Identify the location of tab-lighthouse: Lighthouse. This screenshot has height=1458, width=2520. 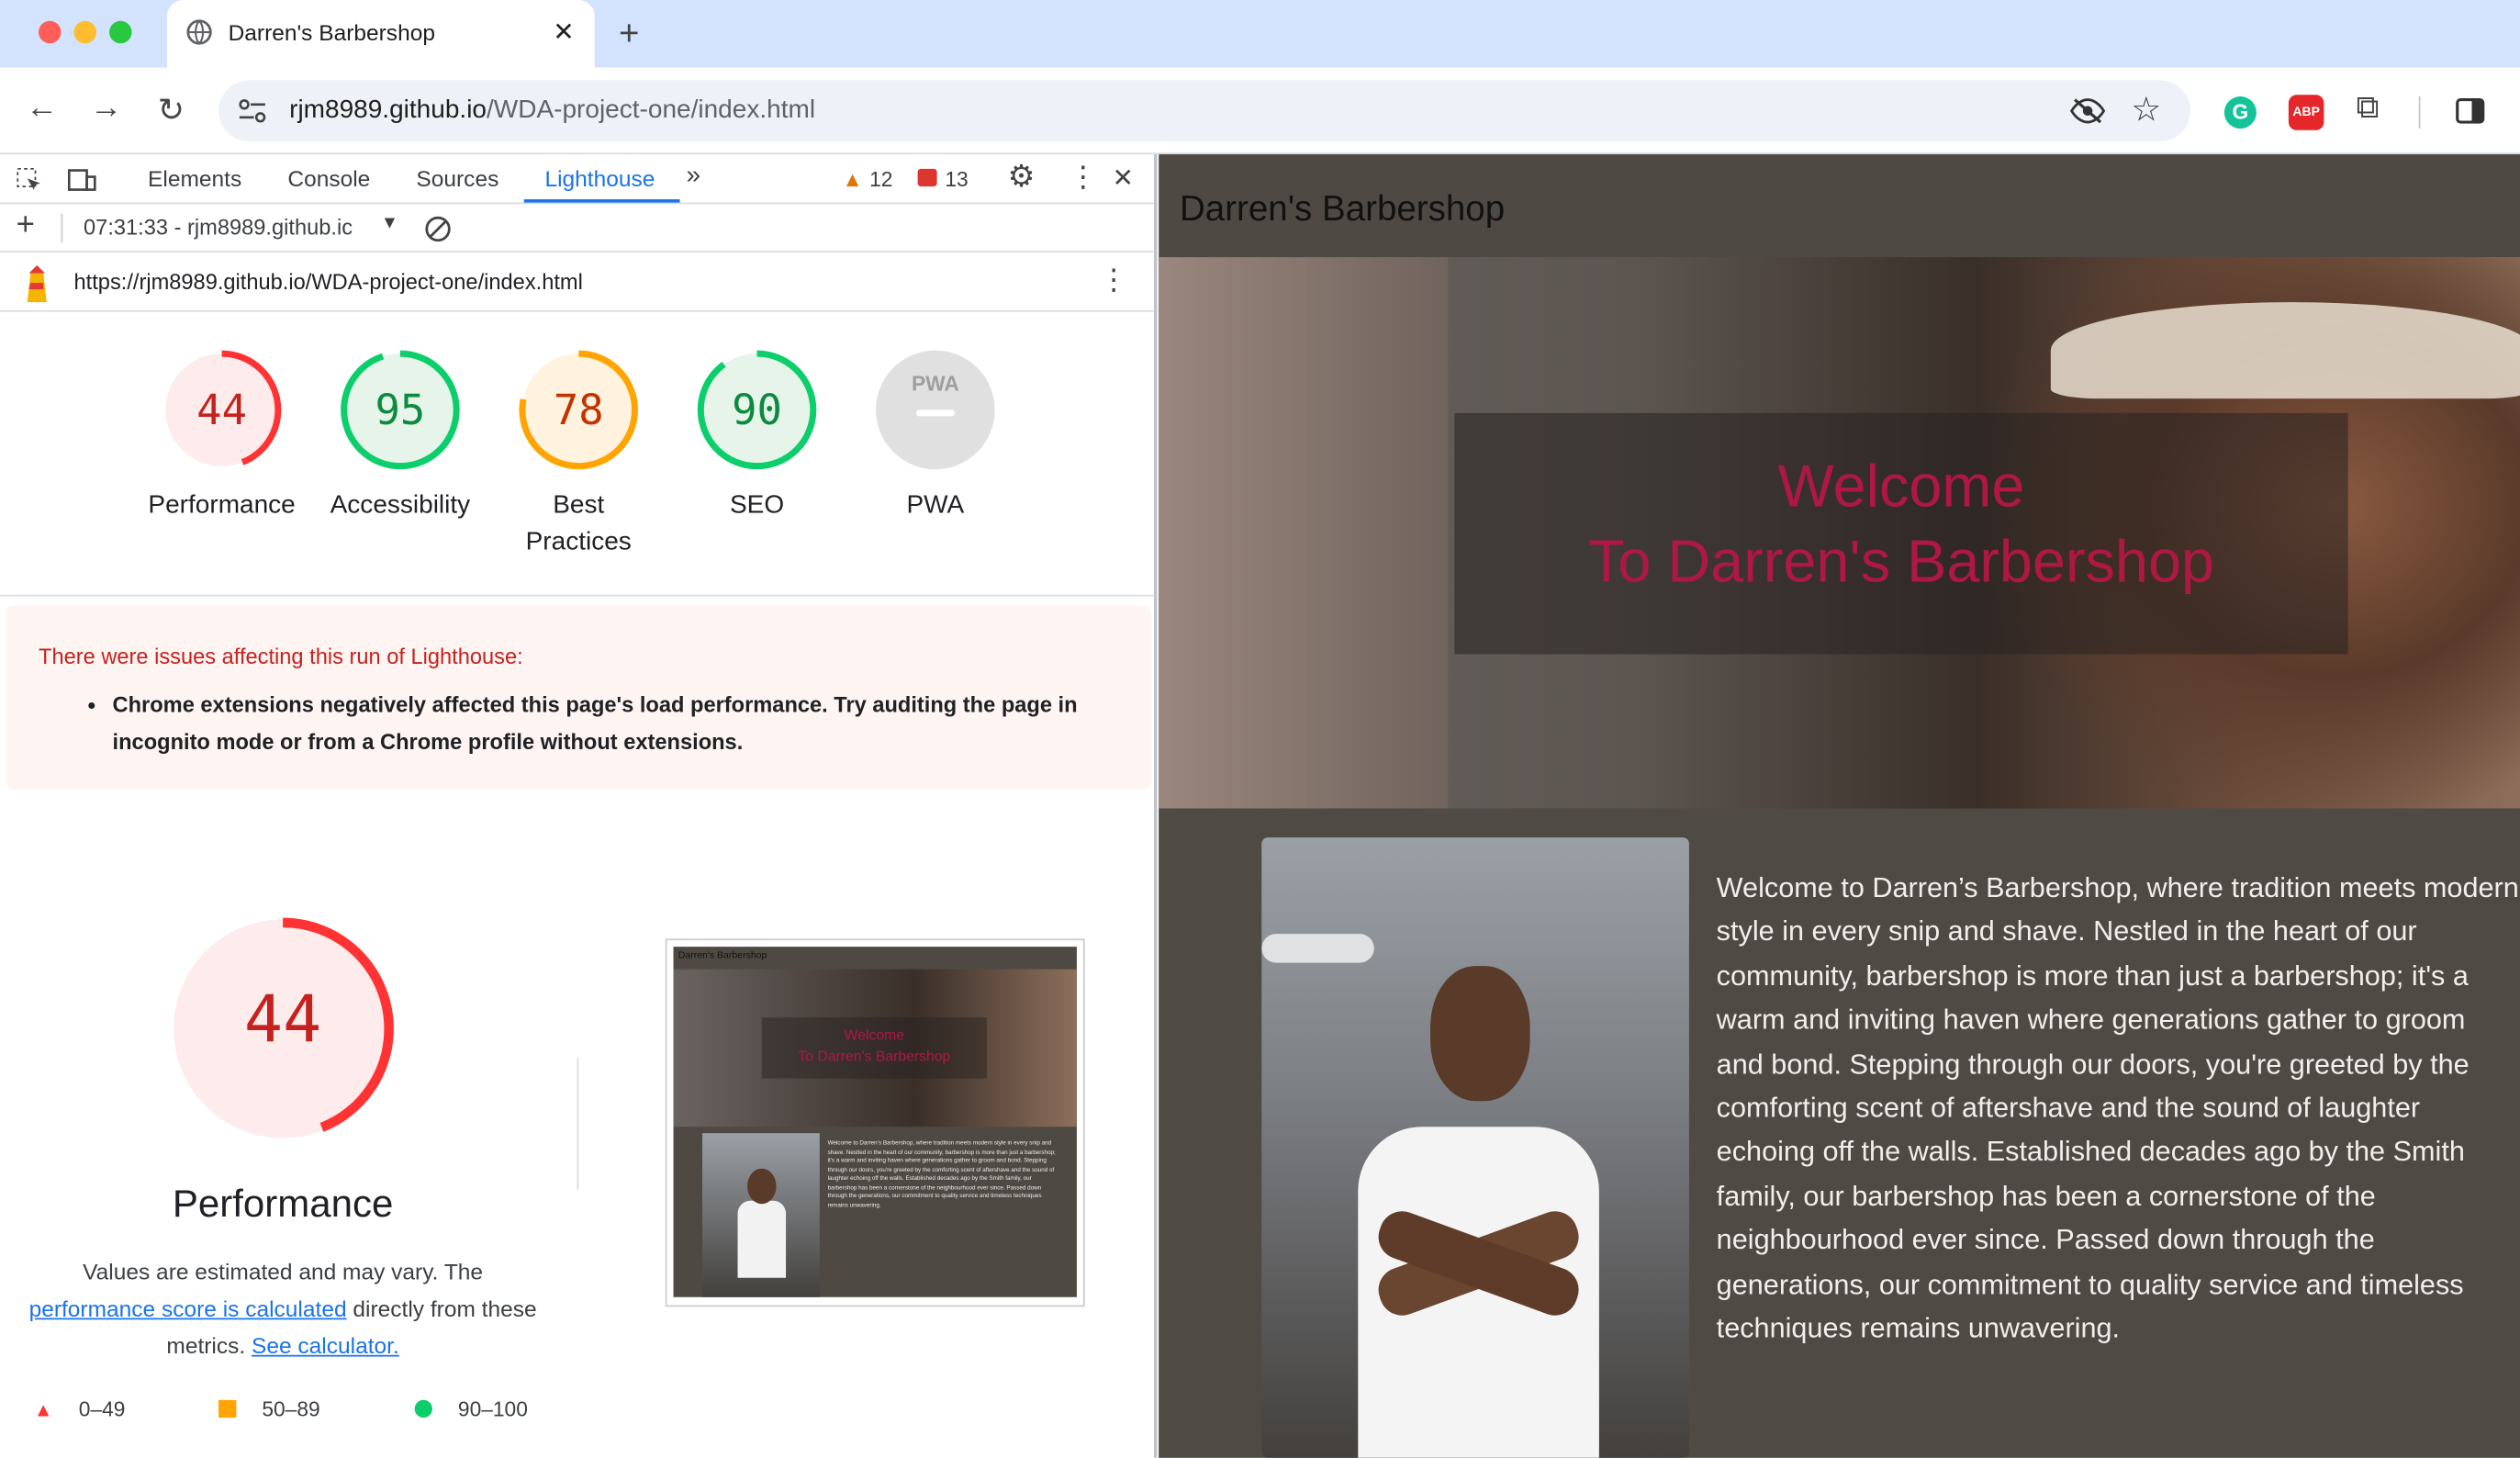
(599, 178).